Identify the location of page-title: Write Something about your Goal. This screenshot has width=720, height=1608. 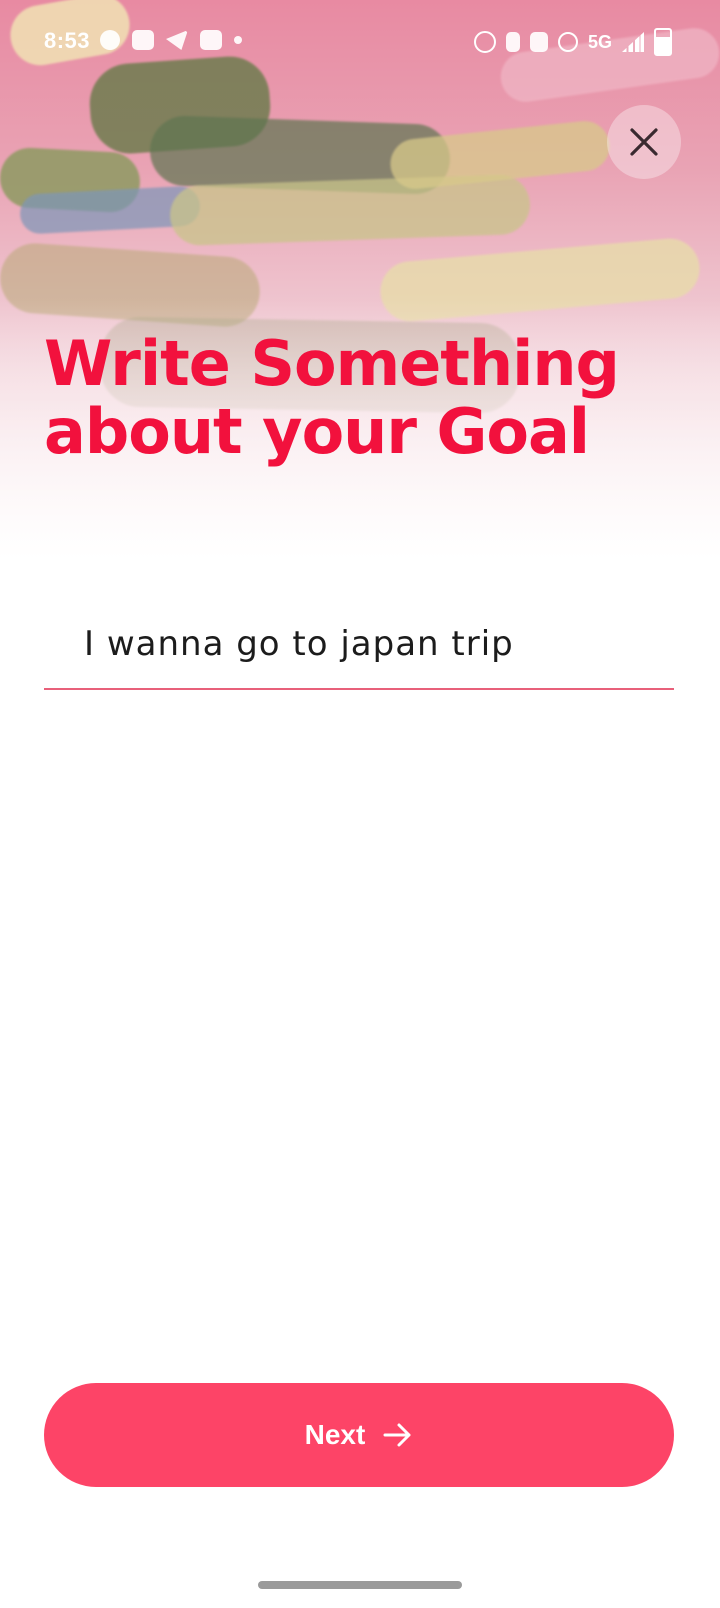
(364, 398).